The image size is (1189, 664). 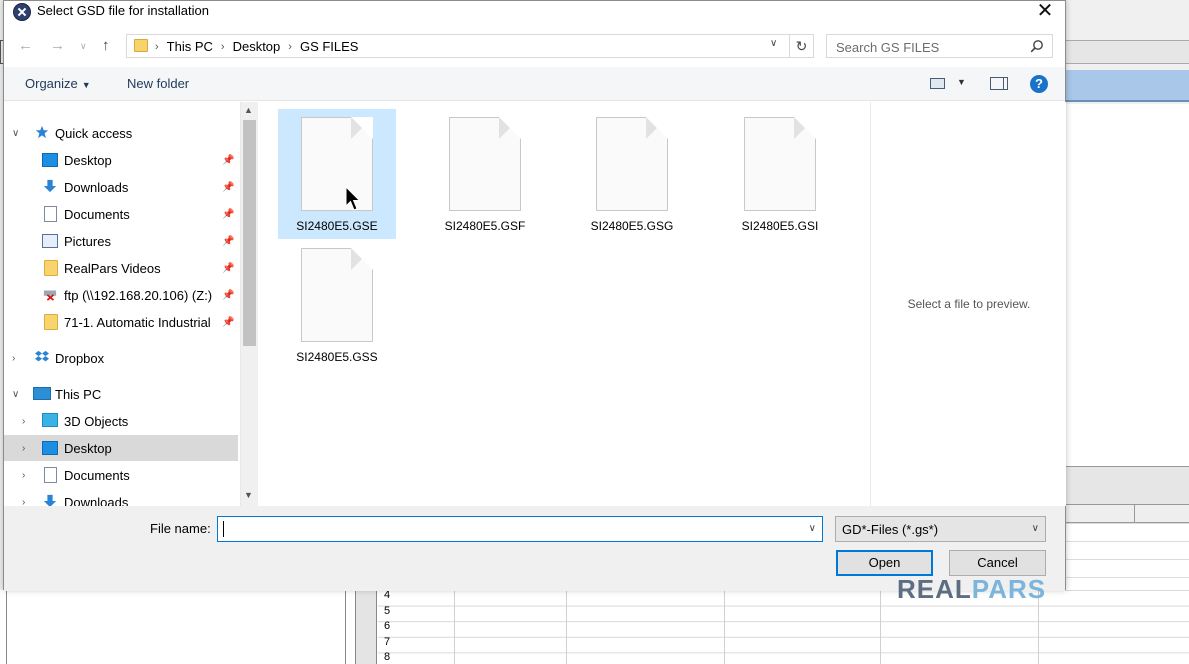 What do you see at coordinates (940, 529) in the screenshot?
I see `file-type-select: GD*-Files (*.gs*) ∨` at bounding box center [940, 529].